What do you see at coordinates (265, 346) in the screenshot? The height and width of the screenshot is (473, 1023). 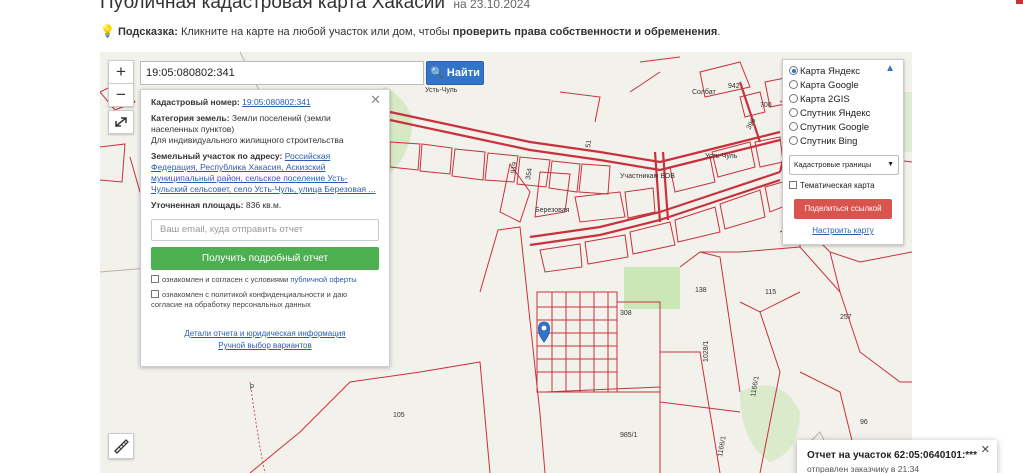 I see `manual-select-link: Ручной выбор вариантов` at bounding box center [265, 346].